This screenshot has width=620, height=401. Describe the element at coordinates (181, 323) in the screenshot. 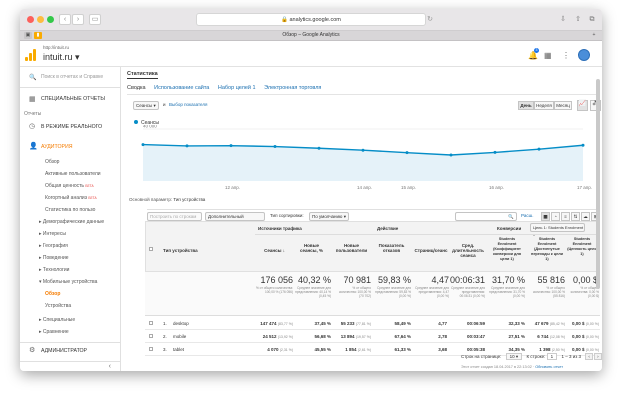

I see `row-device: desktop` at that location.